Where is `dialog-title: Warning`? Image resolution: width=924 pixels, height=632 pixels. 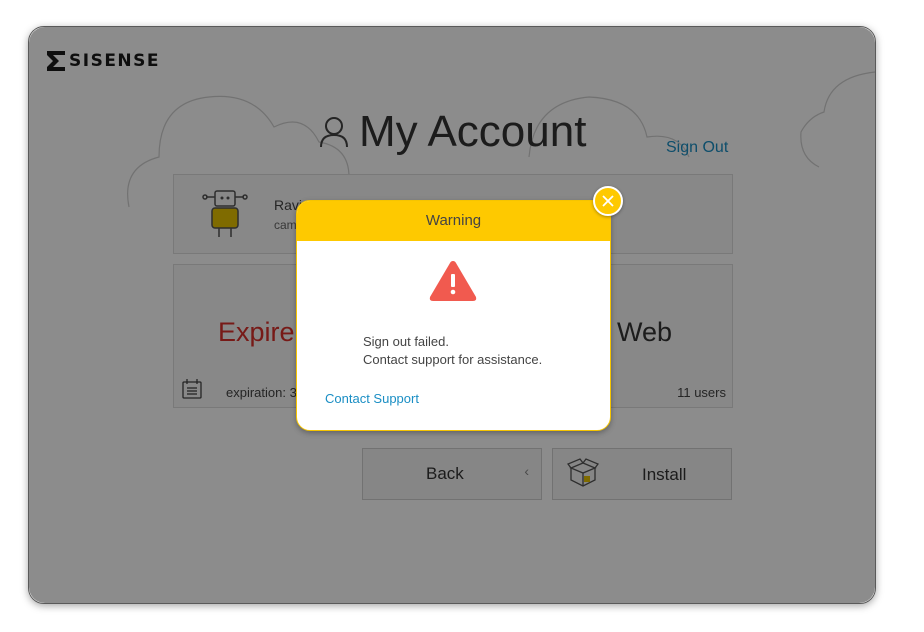
dialog-title: Warning is located at coordinates (453, 221).